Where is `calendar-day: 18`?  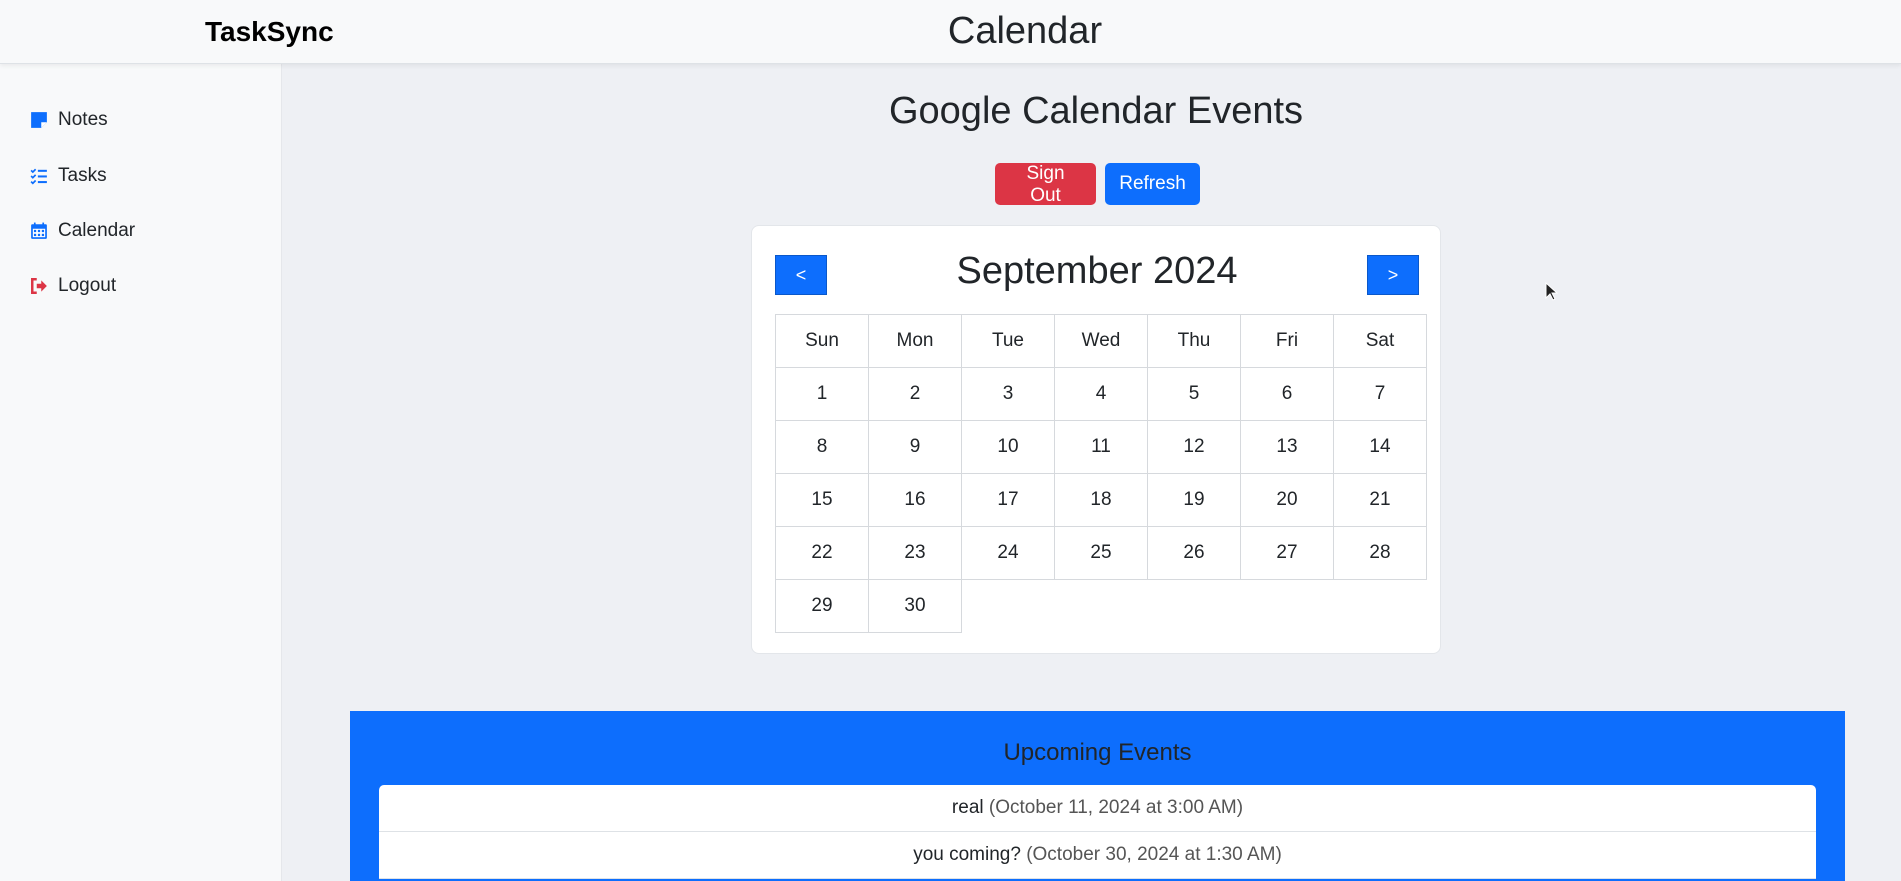 calendar-day: 18 is located at coordinates (1101, 500).